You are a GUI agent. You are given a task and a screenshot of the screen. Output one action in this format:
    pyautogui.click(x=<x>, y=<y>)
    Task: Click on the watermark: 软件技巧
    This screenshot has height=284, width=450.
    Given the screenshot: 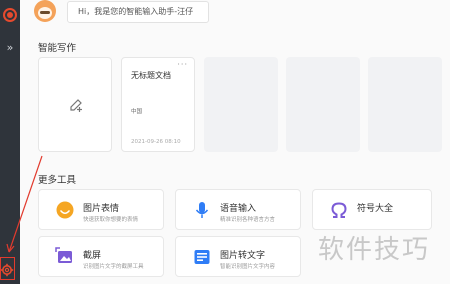 What is the action you would take?
    pyautogui.click(x=374, y=250)
    